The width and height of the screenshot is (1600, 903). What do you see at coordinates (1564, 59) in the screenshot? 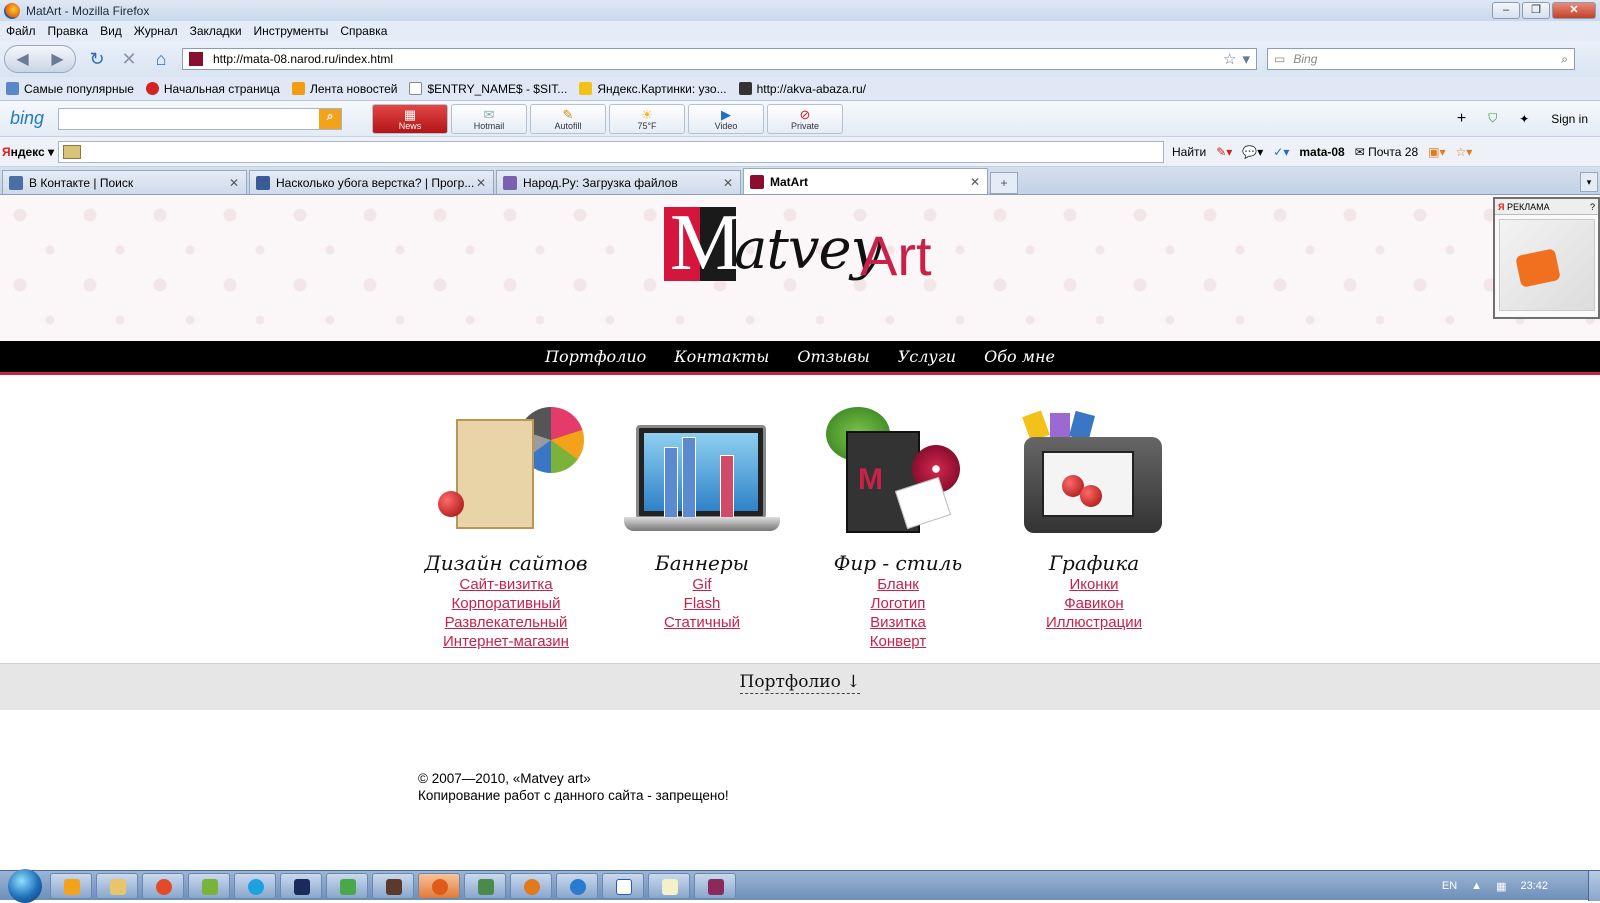
I see `search-icon: ⌕` at bounding box center [1564, 59].